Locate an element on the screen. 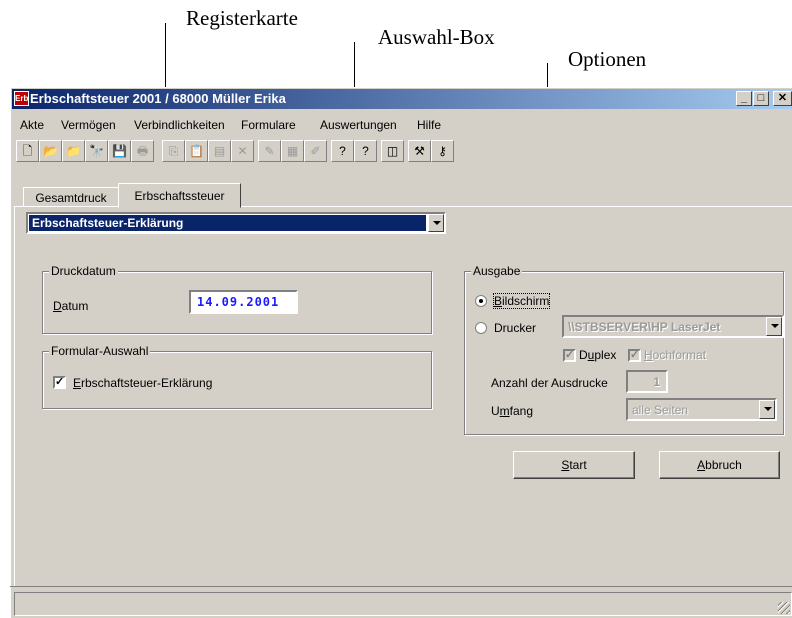 Image resolution: width=792 pixels, height=618 pixels. formular-auswahl-legend: Formular-Auswahl is located at coordinates (100, 351).